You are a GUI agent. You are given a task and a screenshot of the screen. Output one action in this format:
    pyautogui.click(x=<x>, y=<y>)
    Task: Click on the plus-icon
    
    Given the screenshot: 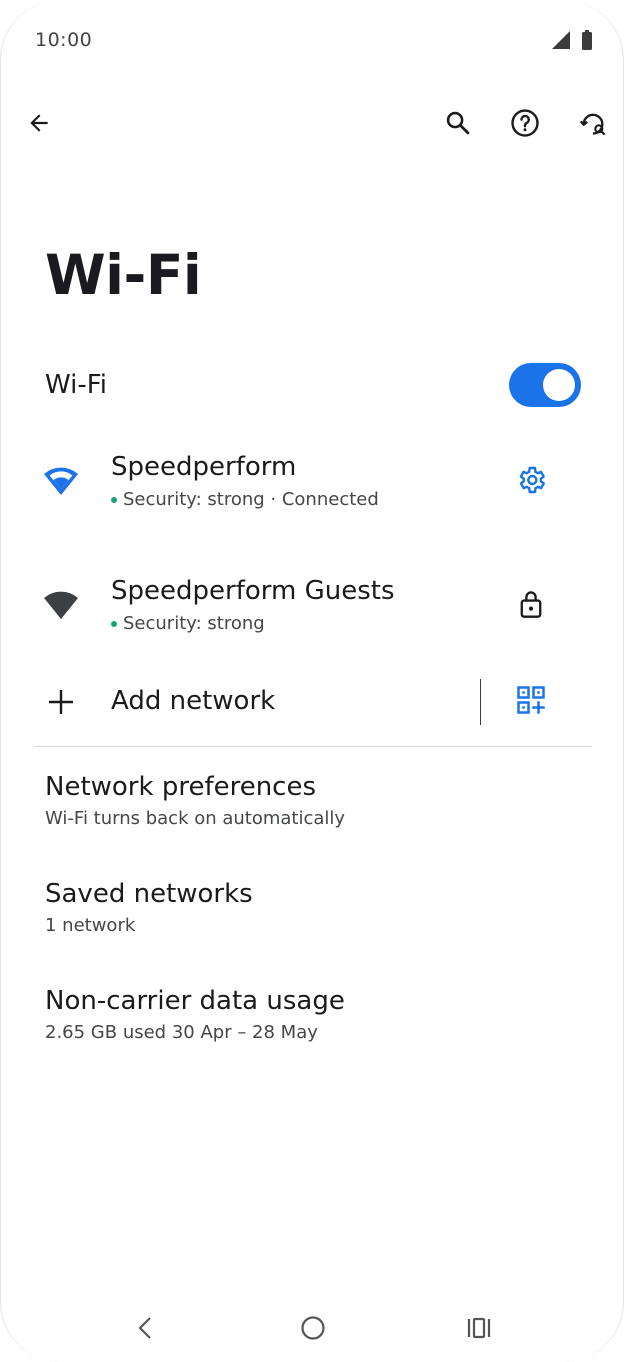 What is the action you would take?
    pyautogui.click(x=61, y=704)
    